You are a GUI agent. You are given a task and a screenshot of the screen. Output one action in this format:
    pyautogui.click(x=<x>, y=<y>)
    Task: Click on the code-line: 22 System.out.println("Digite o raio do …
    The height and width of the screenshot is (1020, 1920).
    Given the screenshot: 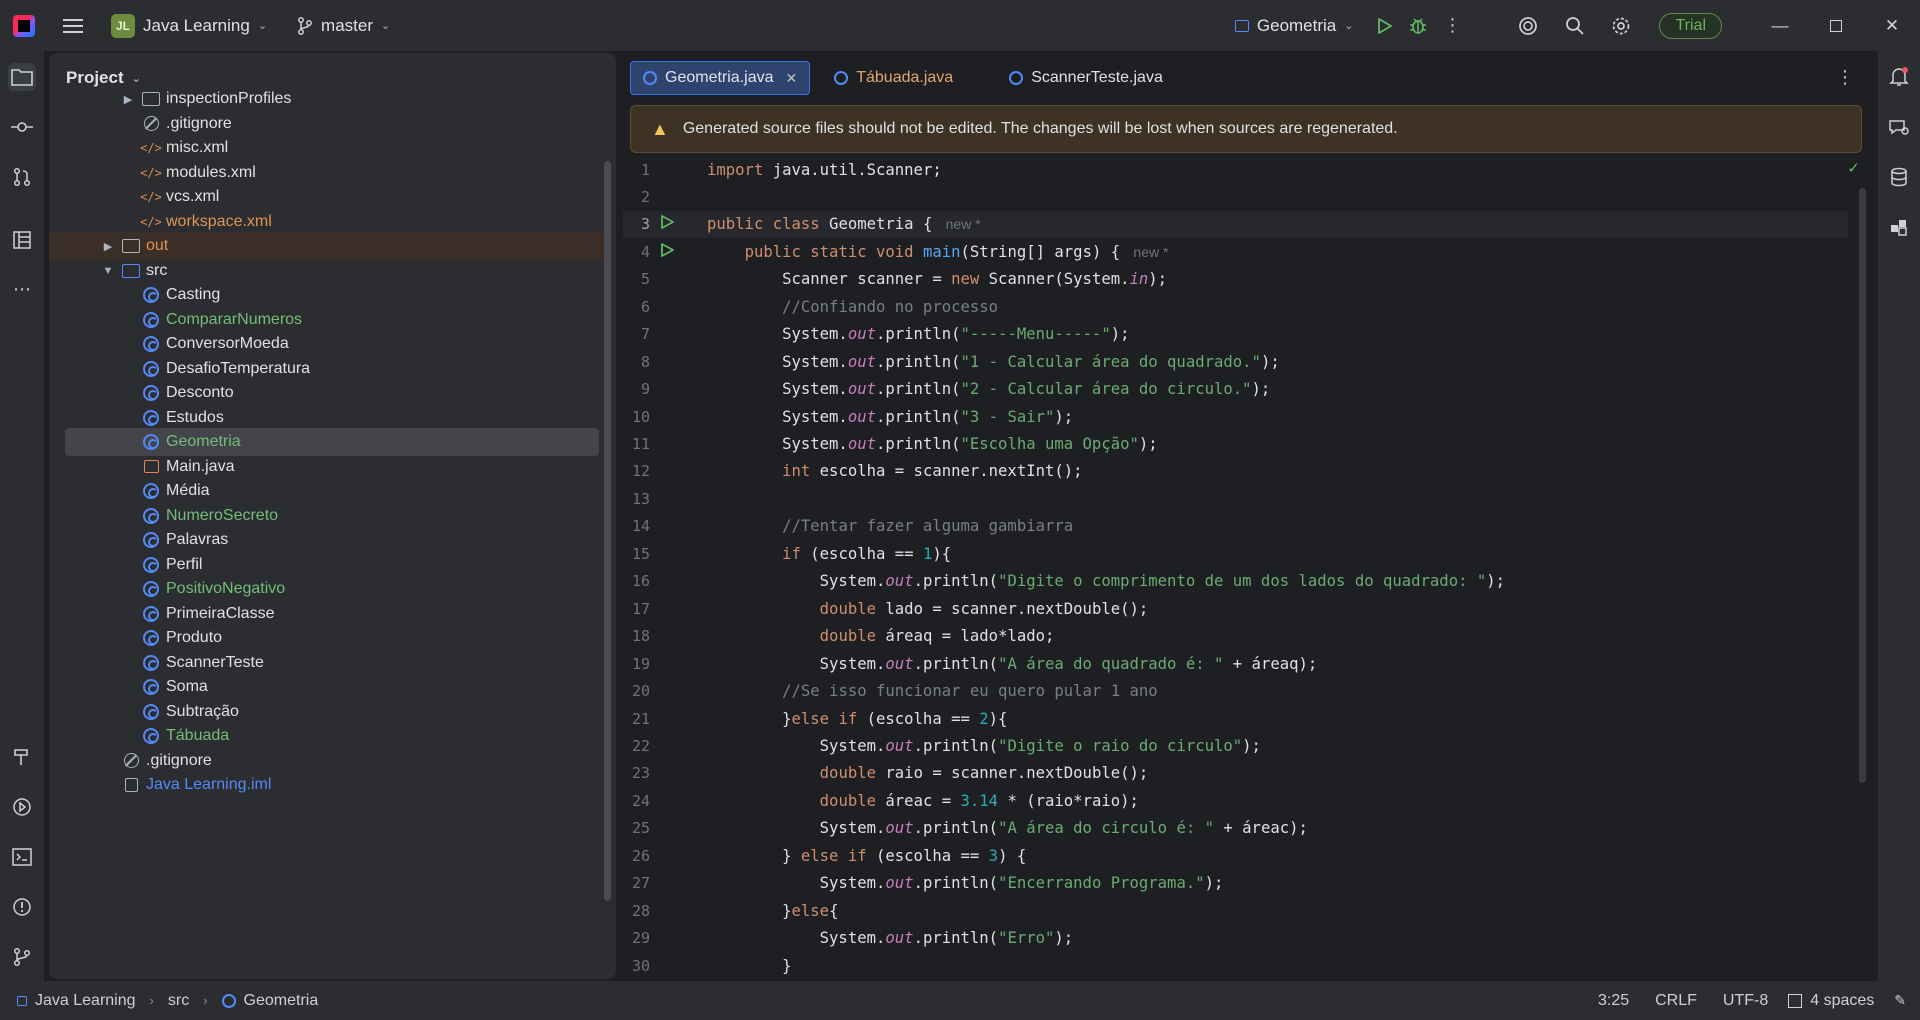 What is the action you would take?
    pyautogui.click(x=1235, y=745)
    